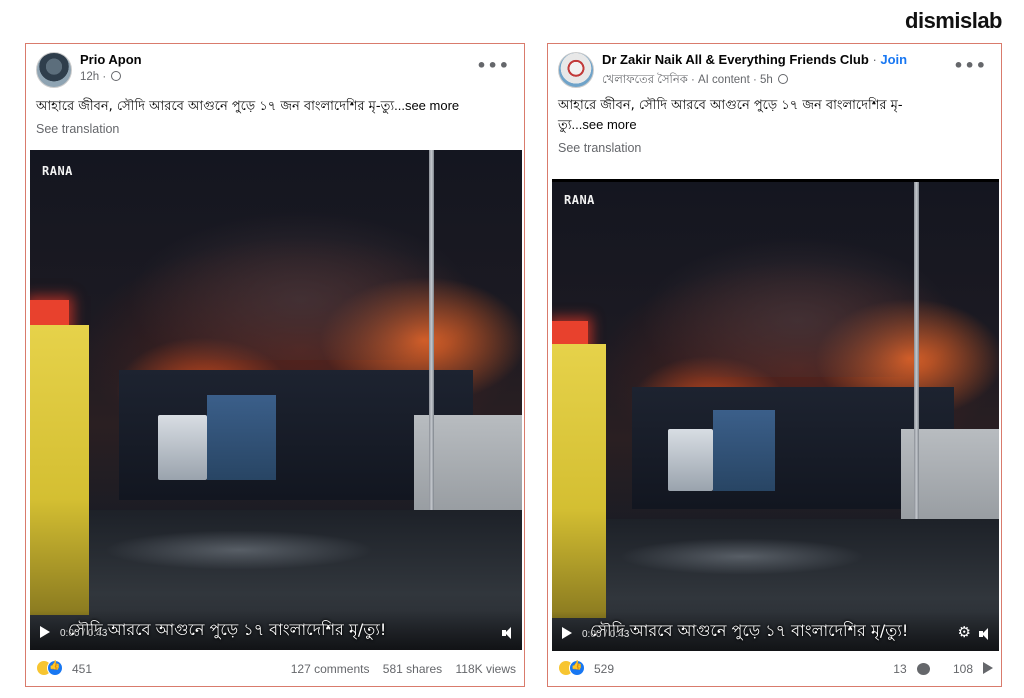  What do you see at coordinates (695, 80) in the screenshot?
I see `post-meta: খেলাফতের সৈনিক · AI content · 5h` at bounding box center [695, 80].